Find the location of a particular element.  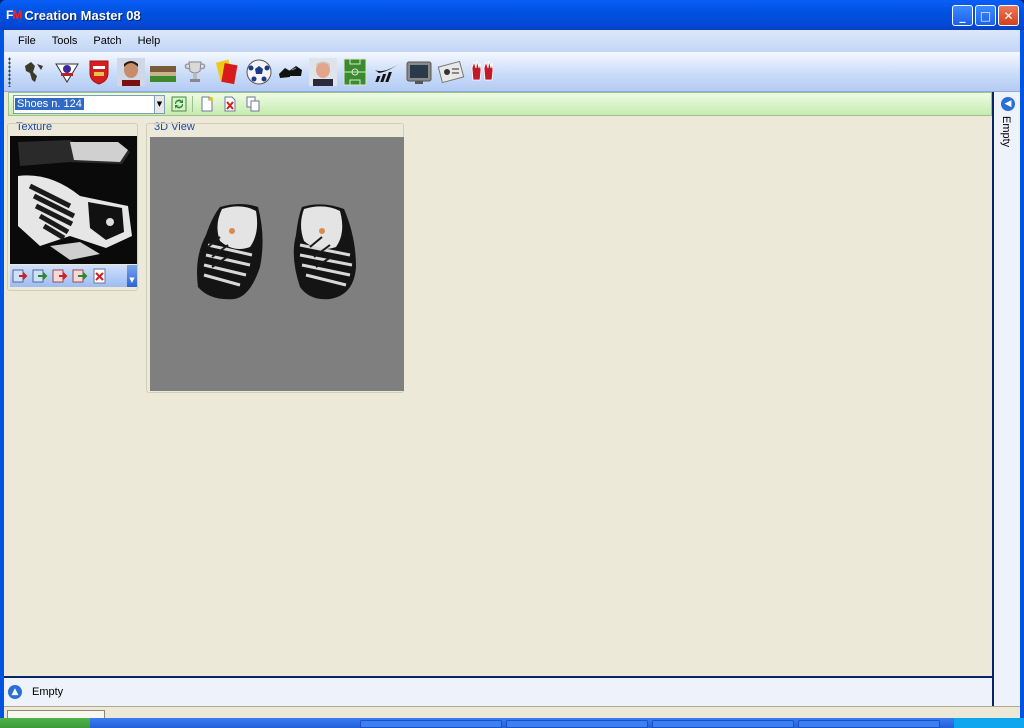

menu-bar: File Tools Patch Help is located at coordinates (512, 41).